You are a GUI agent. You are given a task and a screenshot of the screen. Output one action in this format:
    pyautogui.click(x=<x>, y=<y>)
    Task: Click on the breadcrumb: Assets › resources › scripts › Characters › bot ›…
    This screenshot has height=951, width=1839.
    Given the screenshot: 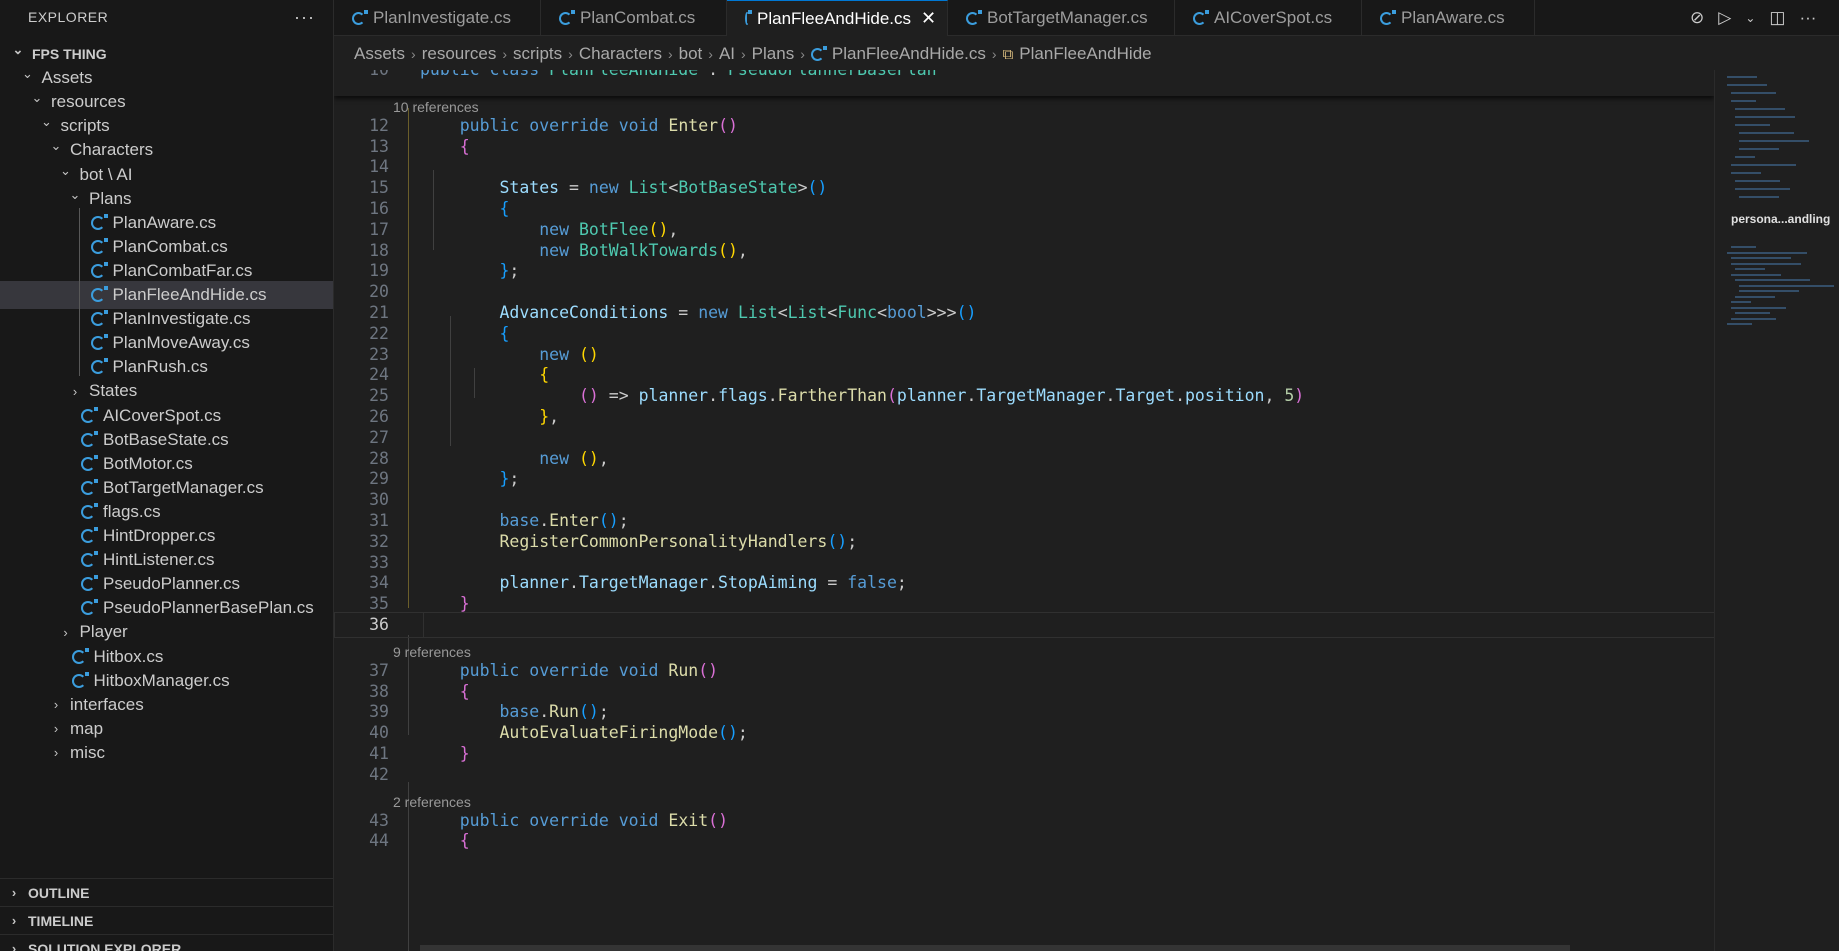 What is the action you would take?
    pyautogui.click(x=1024, y=54)
    